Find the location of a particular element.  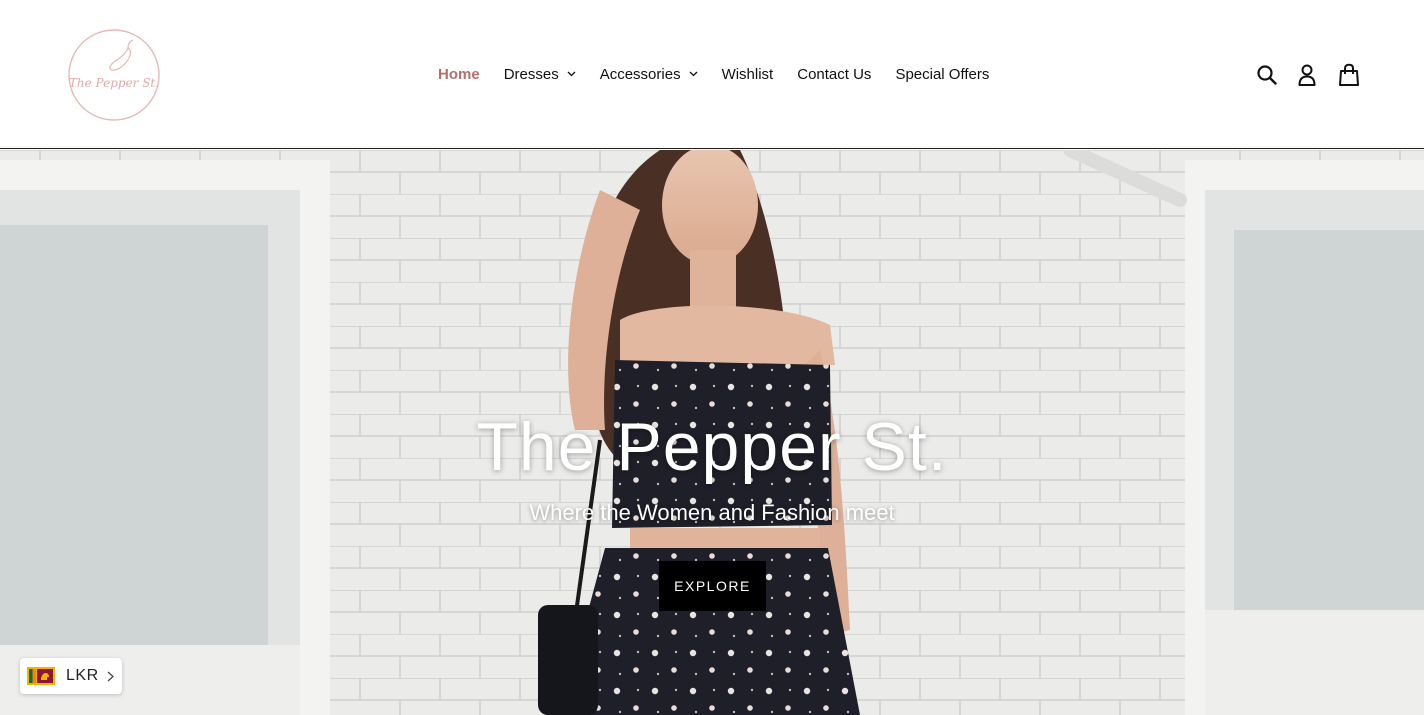

currency-code: LKR is located at coordinates (82, 675).